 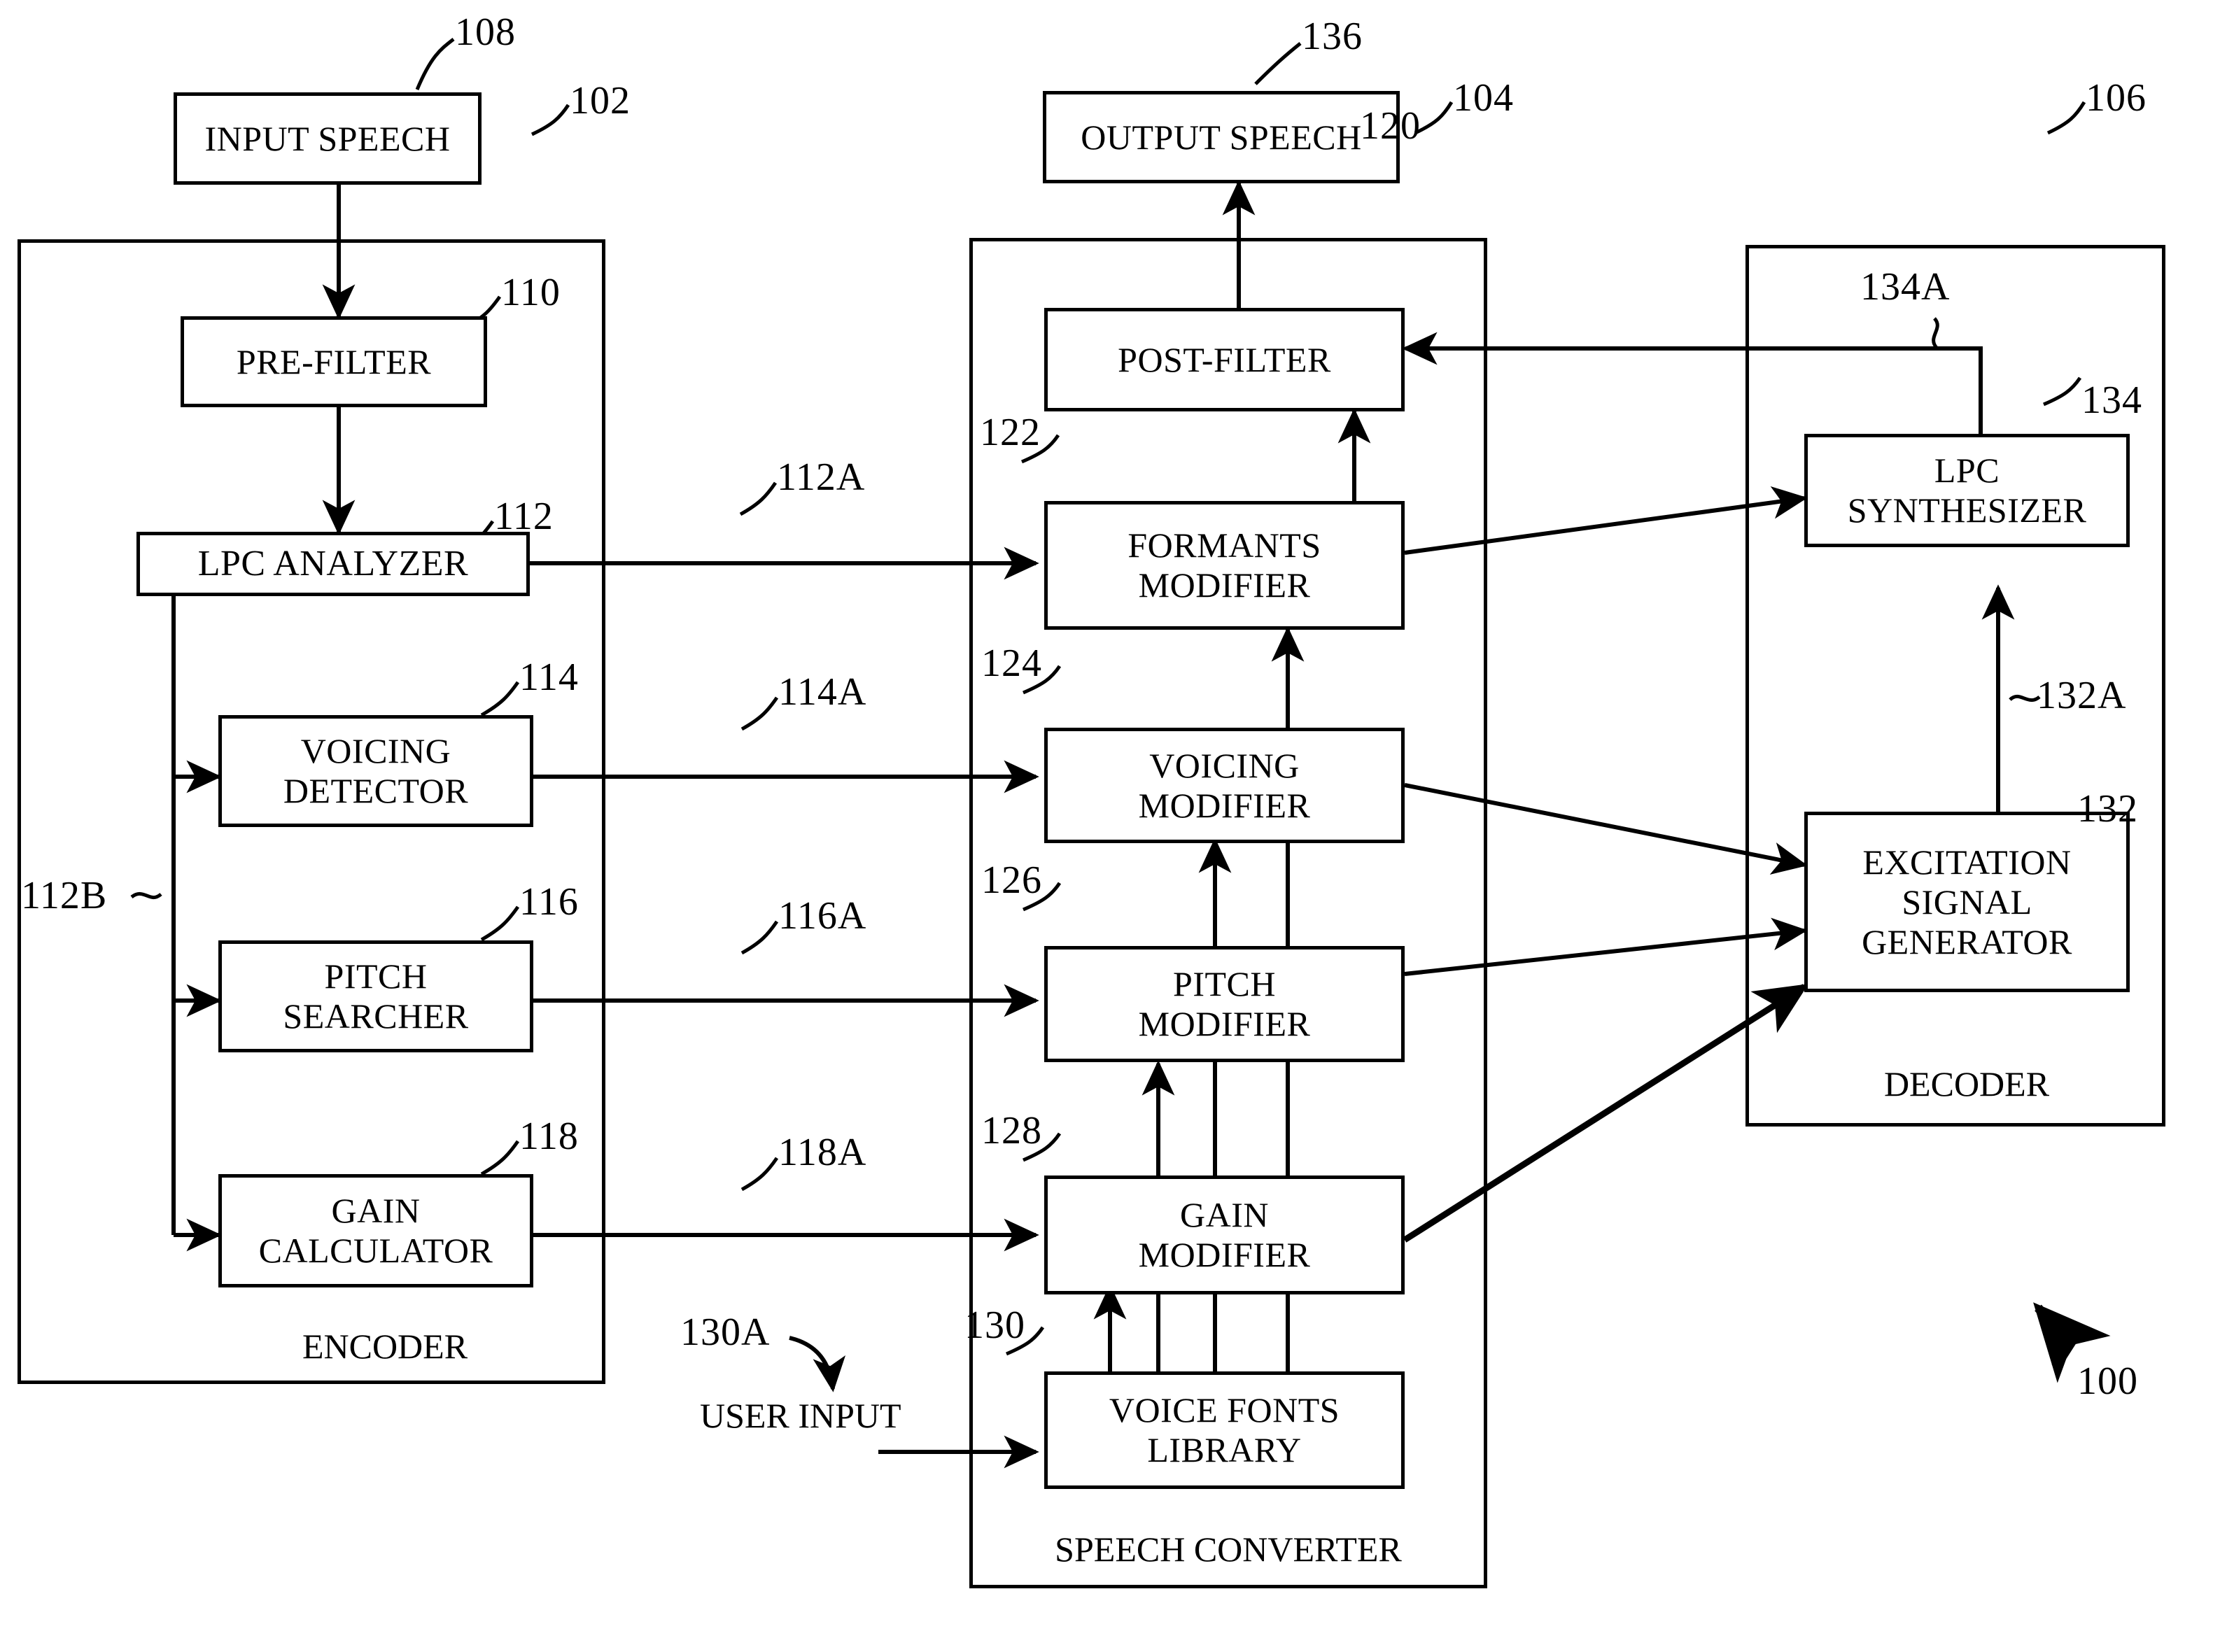 What do you see at coordinates (376, 1210) in the screenshot?
I see `gain-calculator-label-line1: GAIN` at bounding box center [376, 1210].